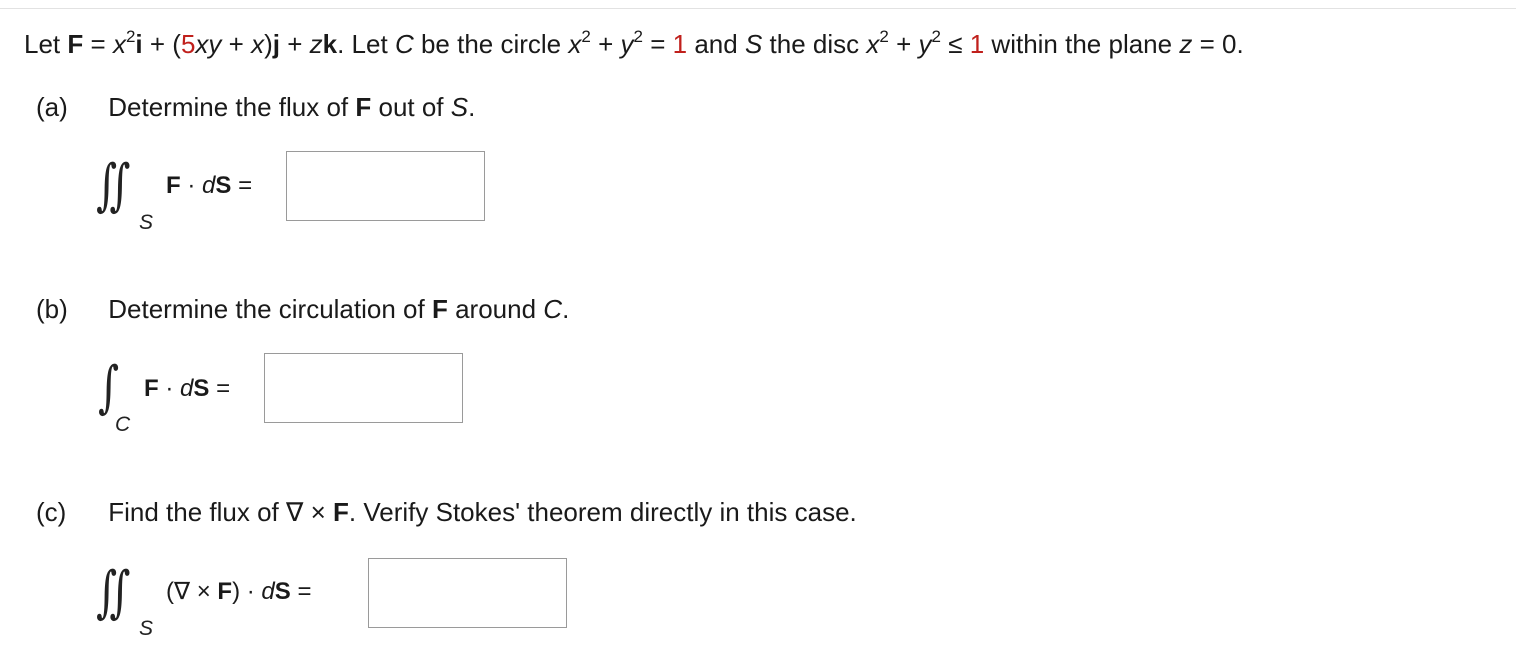  Describe the element at coordinates (123, 424) in the screenshot. I see `integral-subscript: C` at that location.